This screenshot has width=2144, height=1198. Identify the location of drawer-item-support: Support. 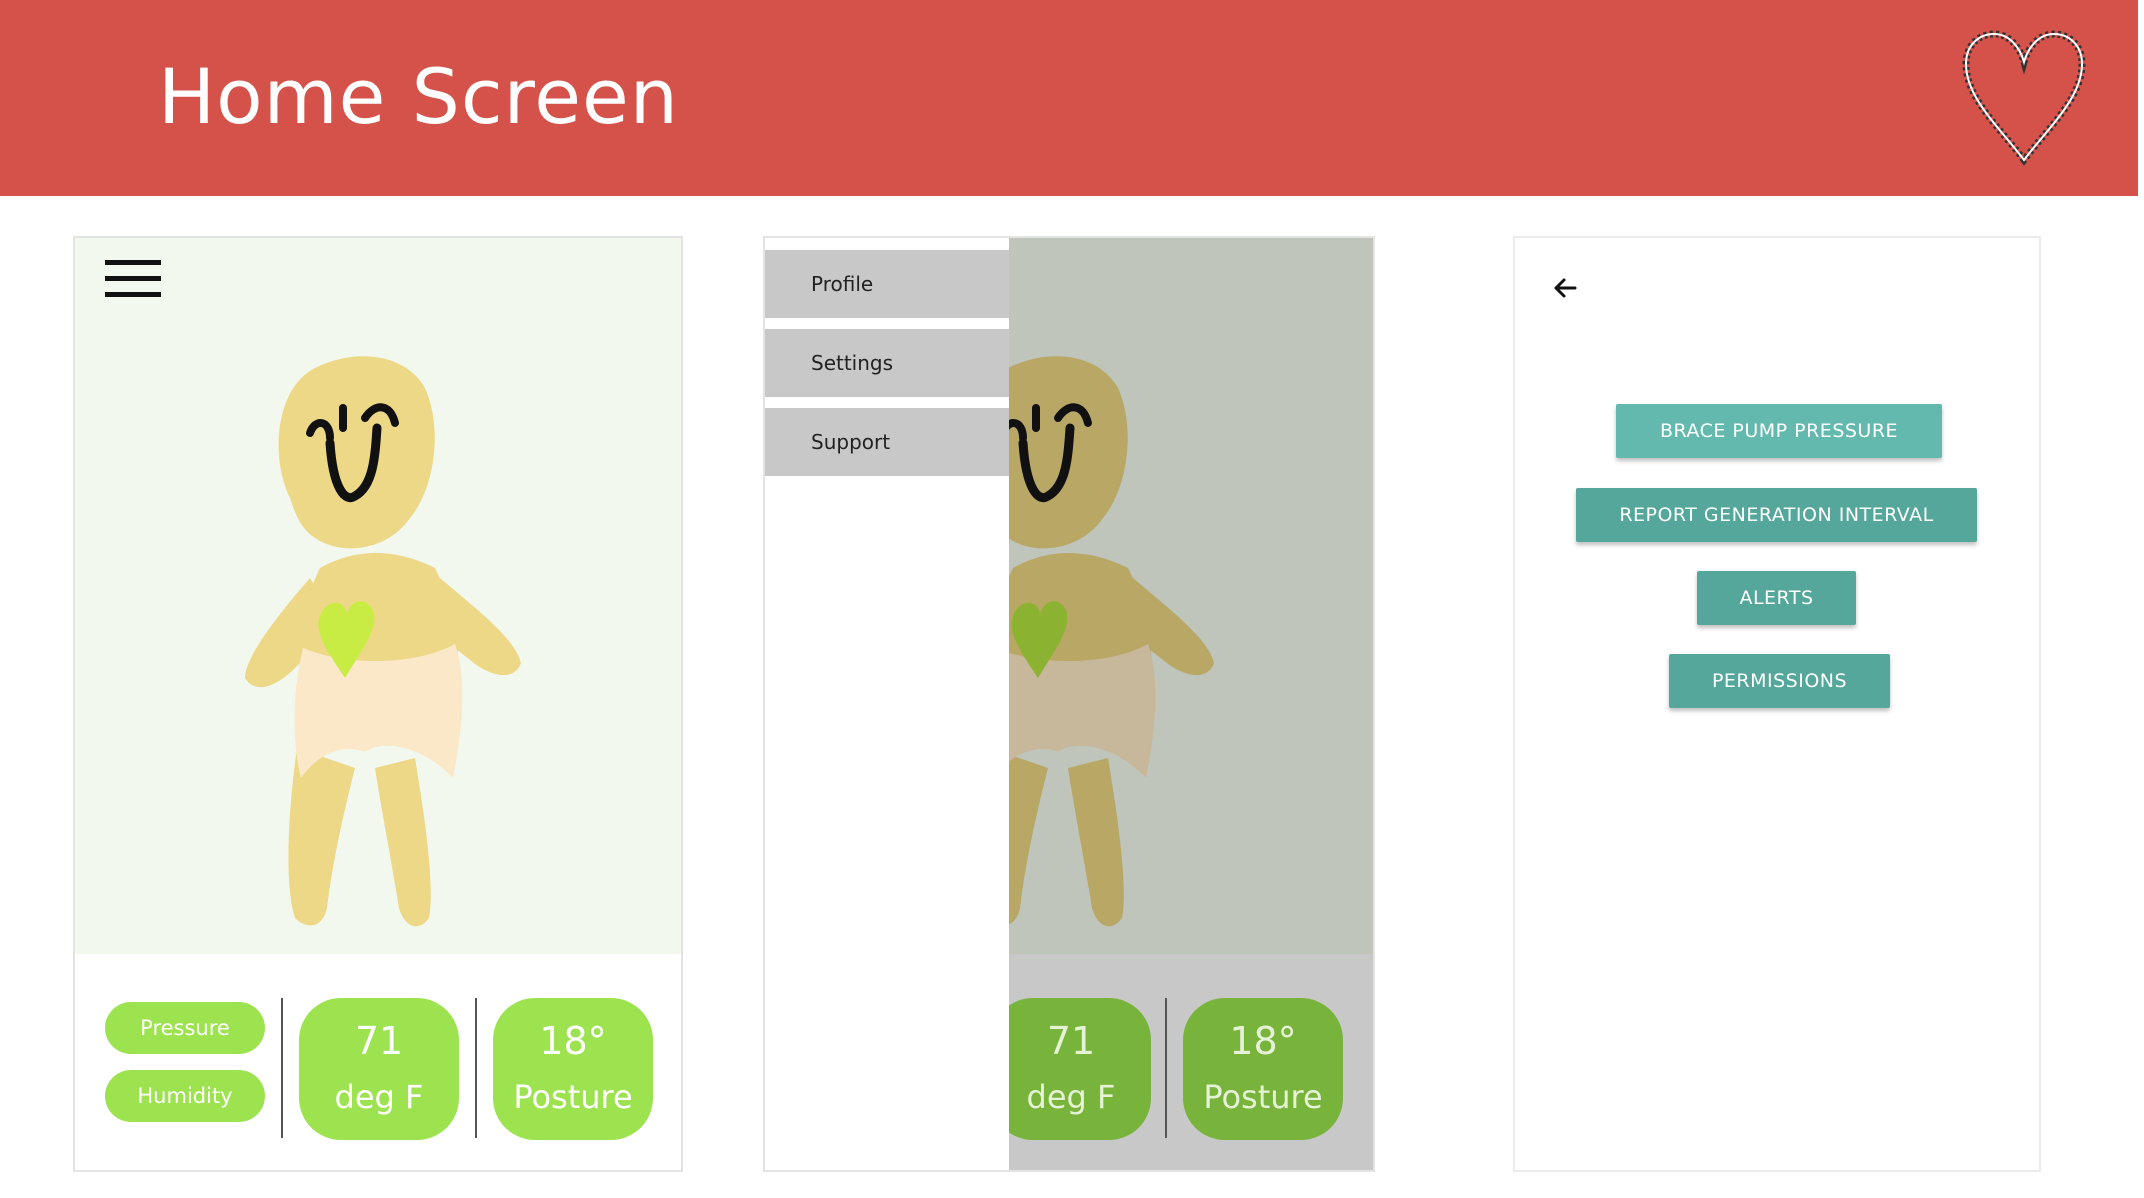
(887, 442).